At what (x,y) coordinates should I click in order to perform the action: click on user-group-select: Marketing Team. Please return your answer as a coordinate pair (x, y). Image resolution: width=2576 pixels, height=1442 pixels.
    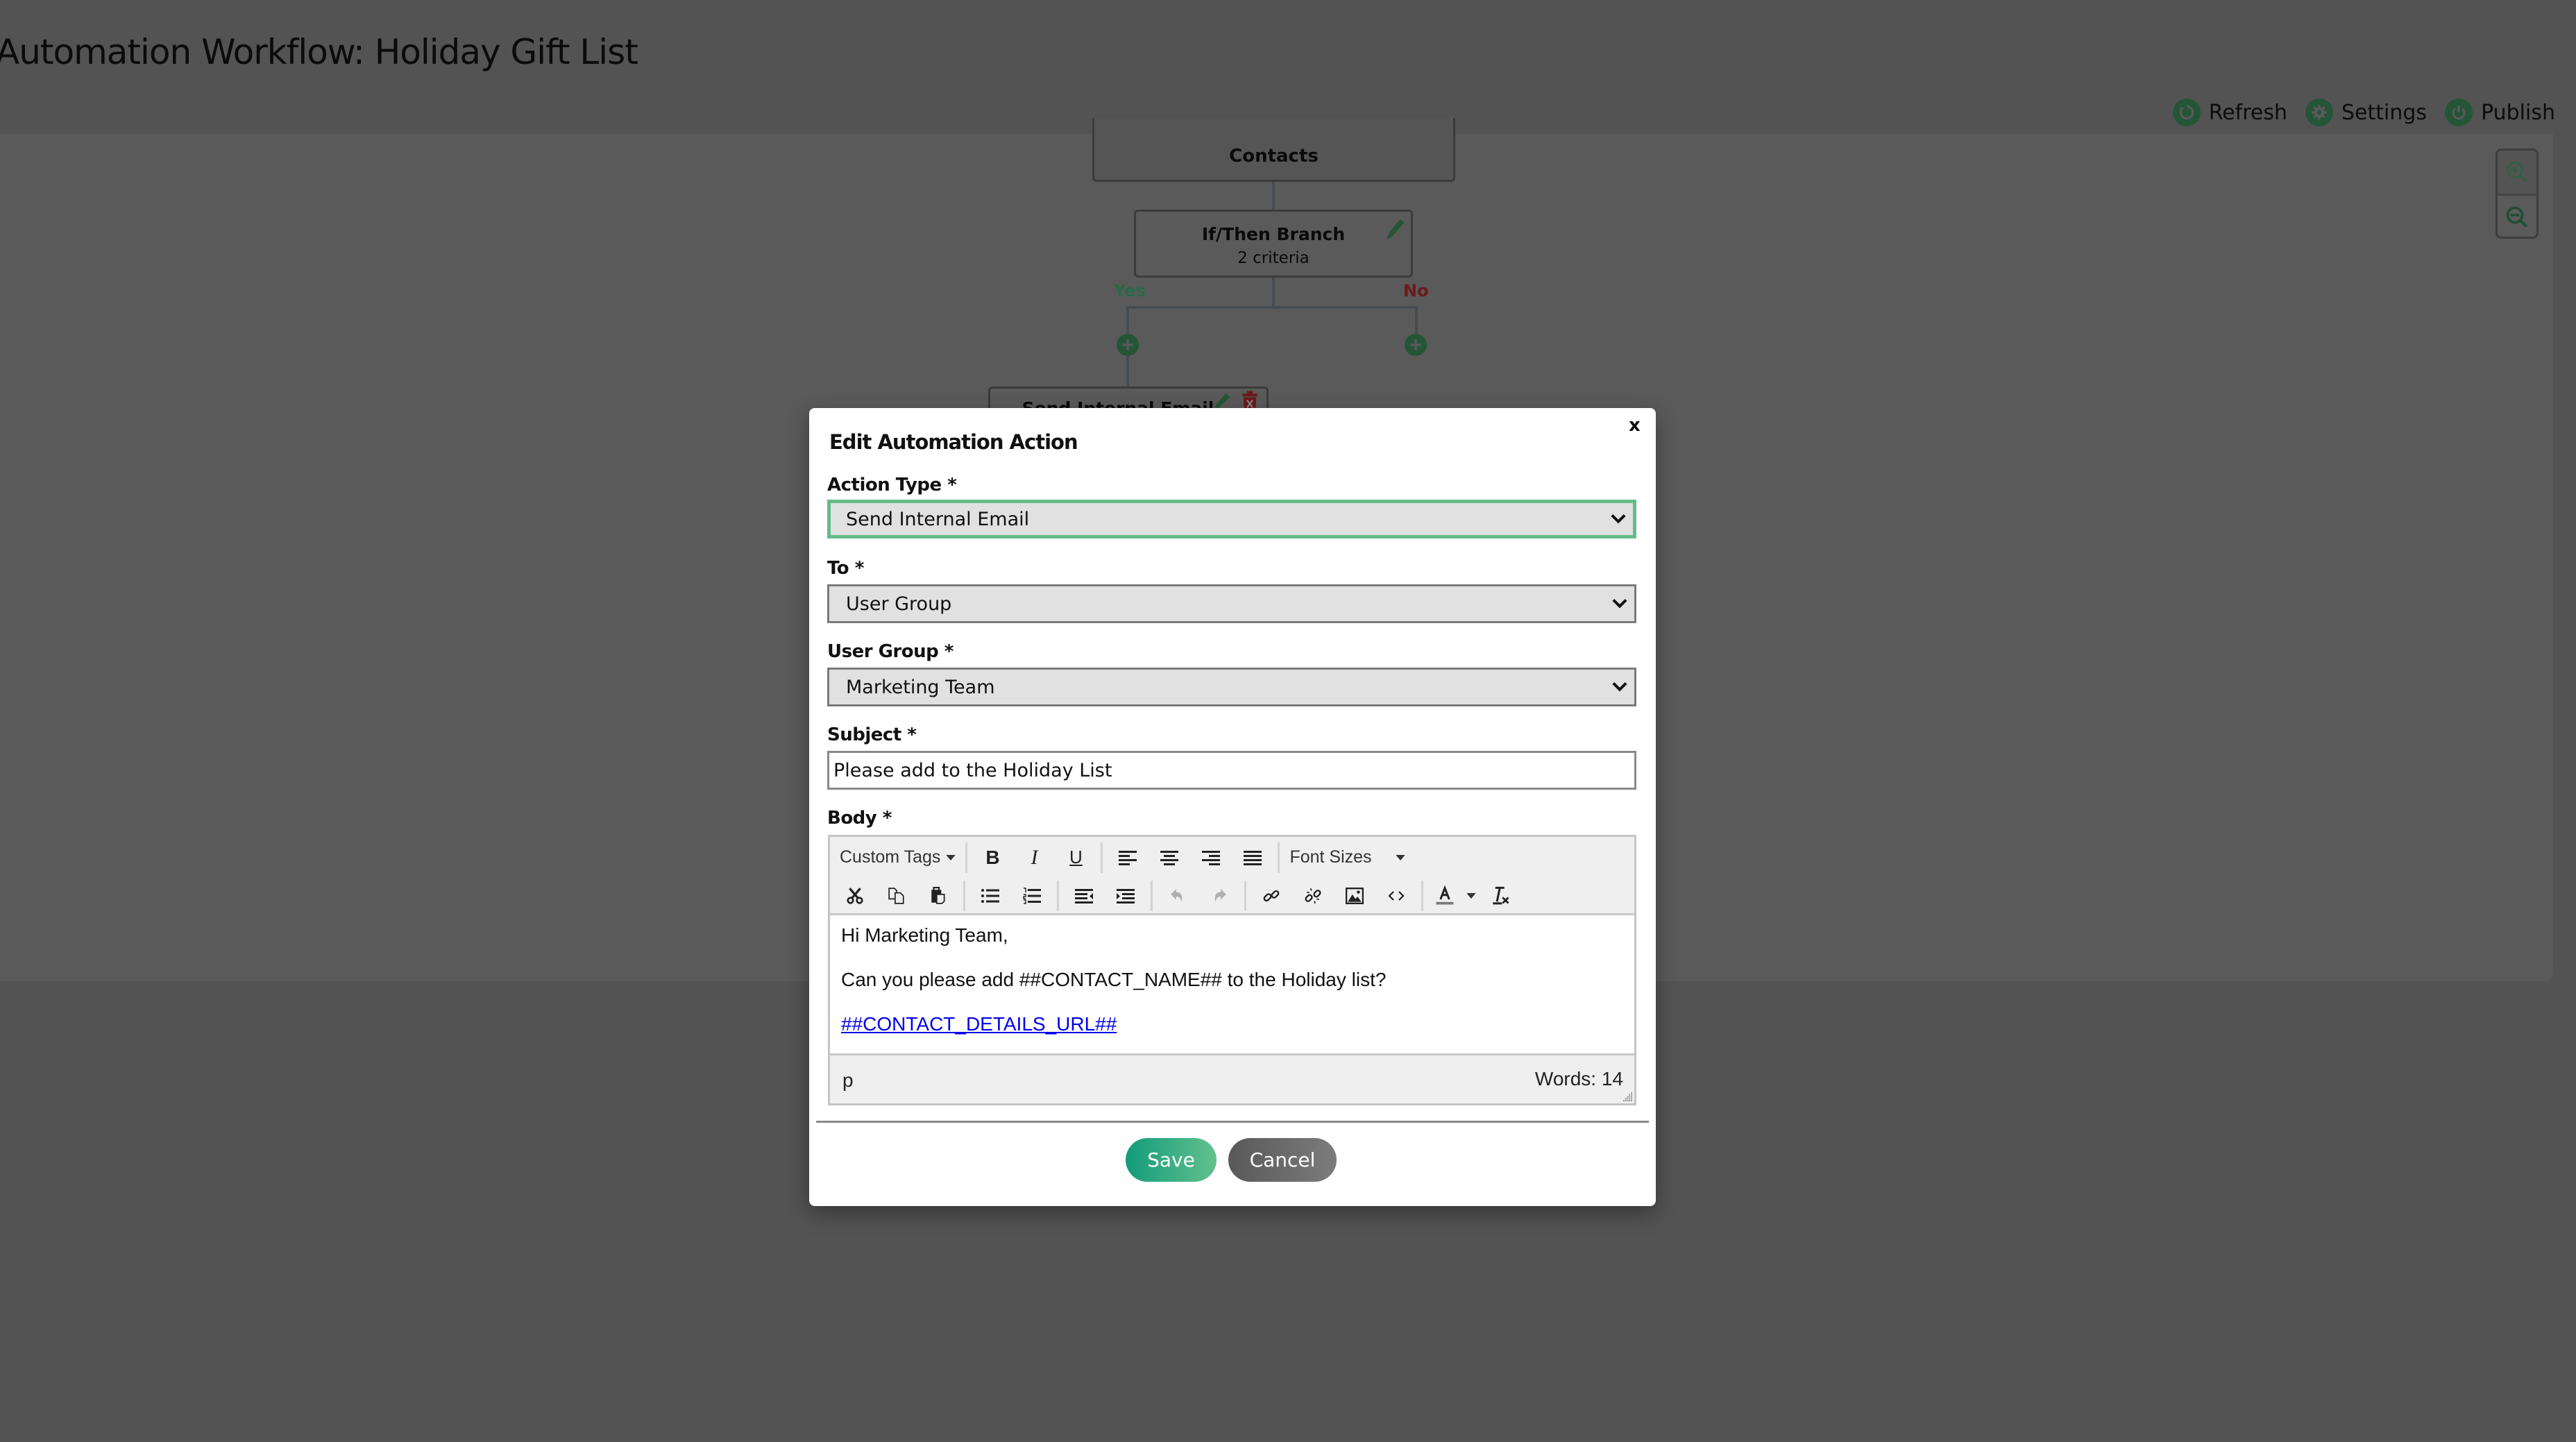
    Looking at the image, I should click on (1231, 687).